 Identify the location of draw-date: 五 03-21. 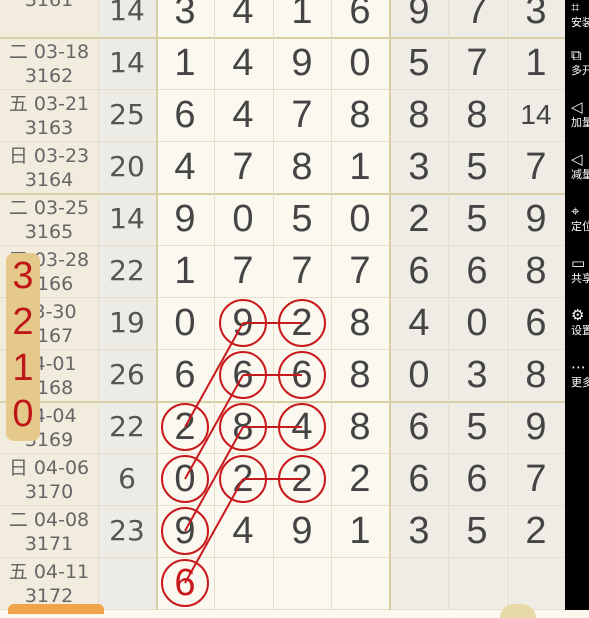
(49, 104).